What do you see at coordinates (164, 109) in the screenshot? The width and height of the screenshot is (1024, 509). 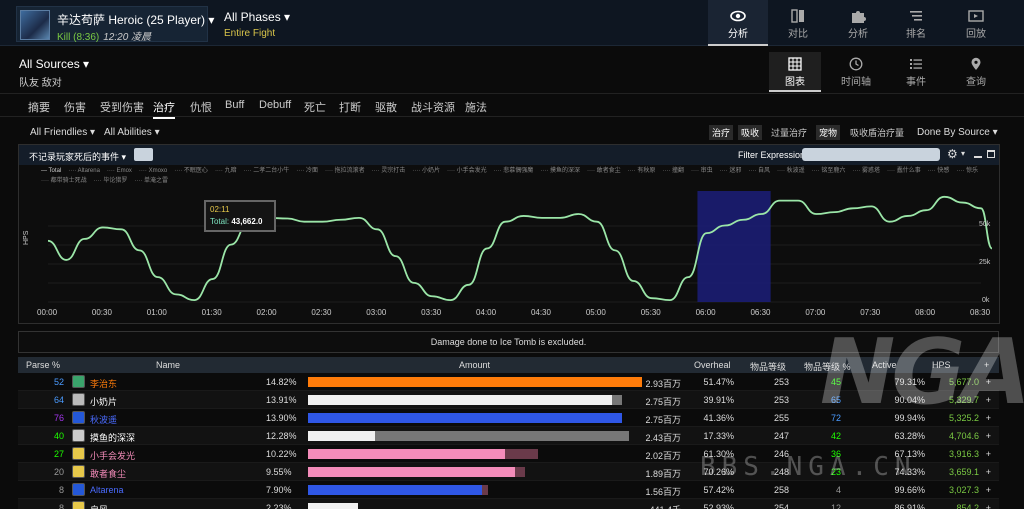 I see `tab-healing: 治疗` at bounding box center [164, 109].